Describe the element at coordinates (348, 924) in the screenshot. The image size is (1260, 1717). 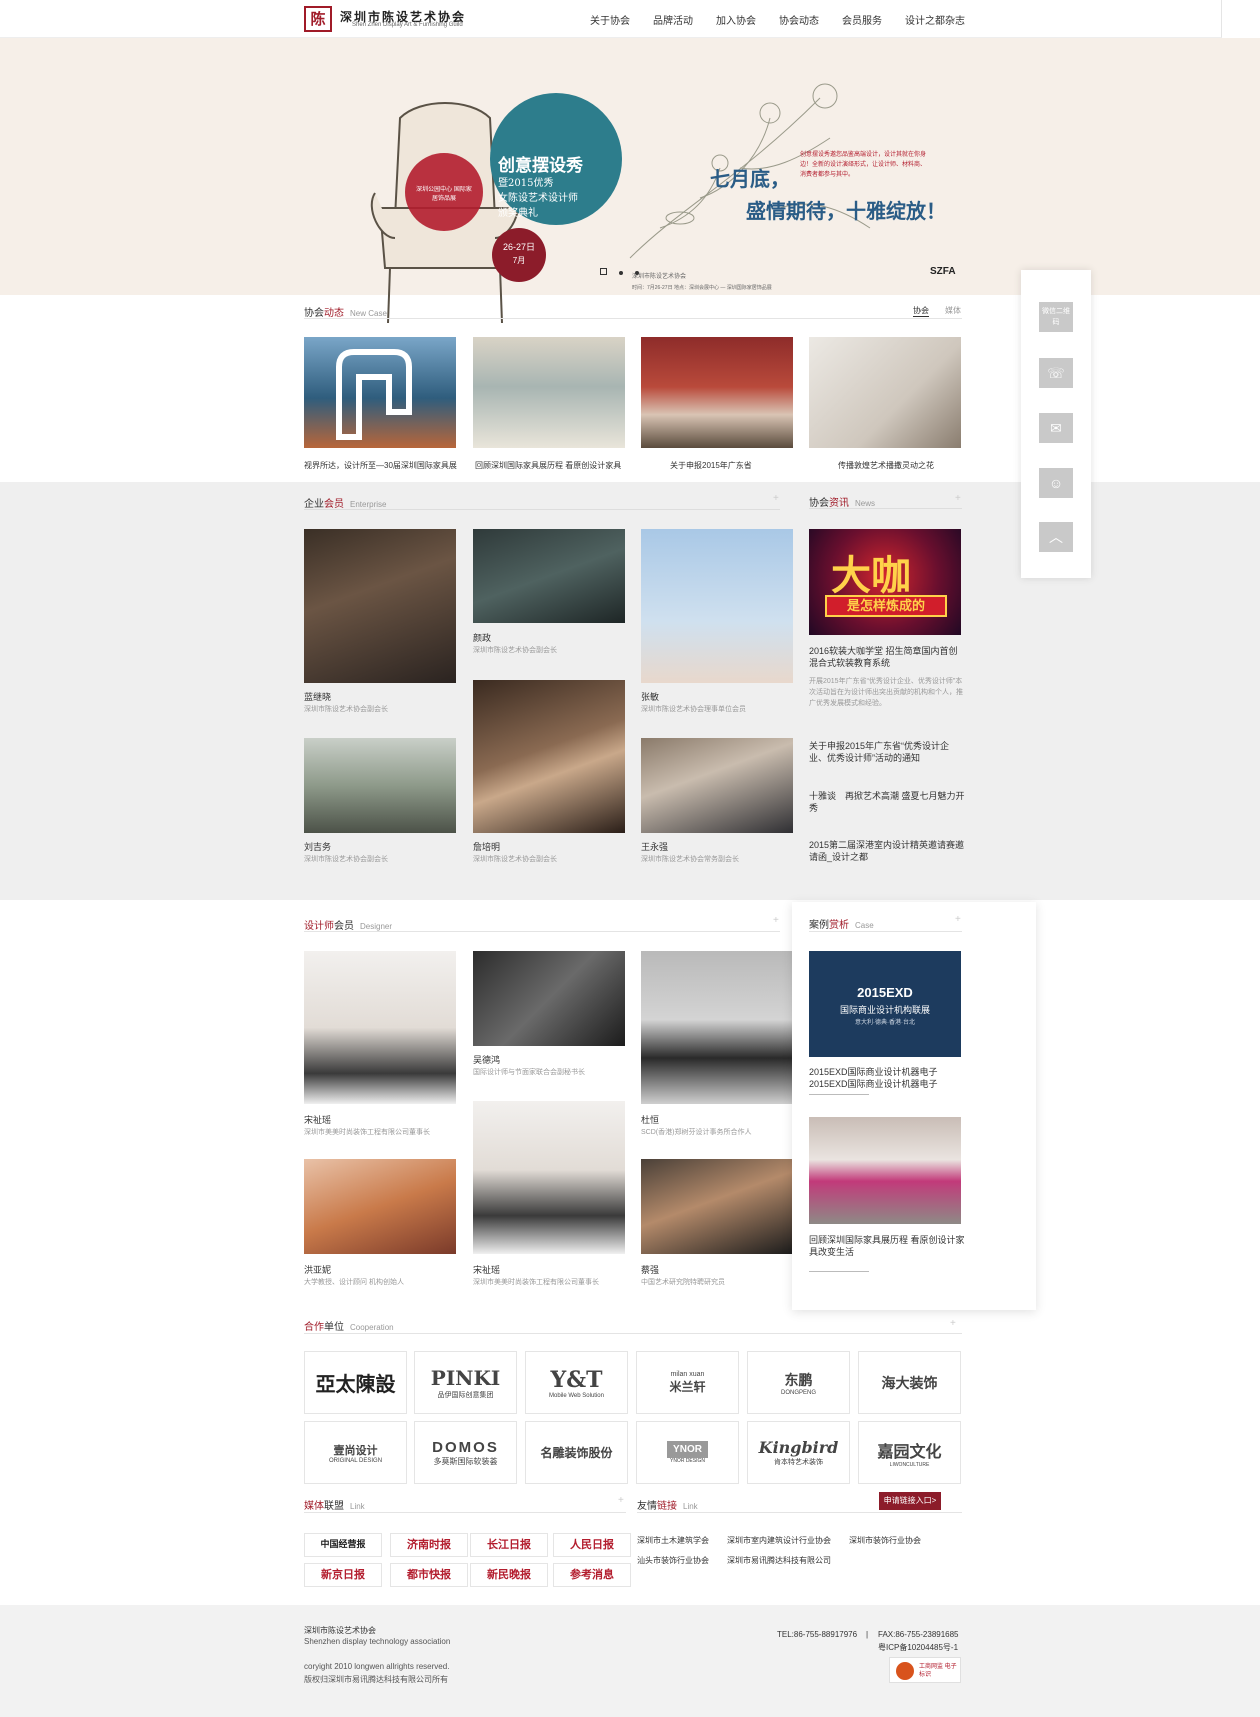
I see `designer-section-title: 设计师会员 Designer` at that location.